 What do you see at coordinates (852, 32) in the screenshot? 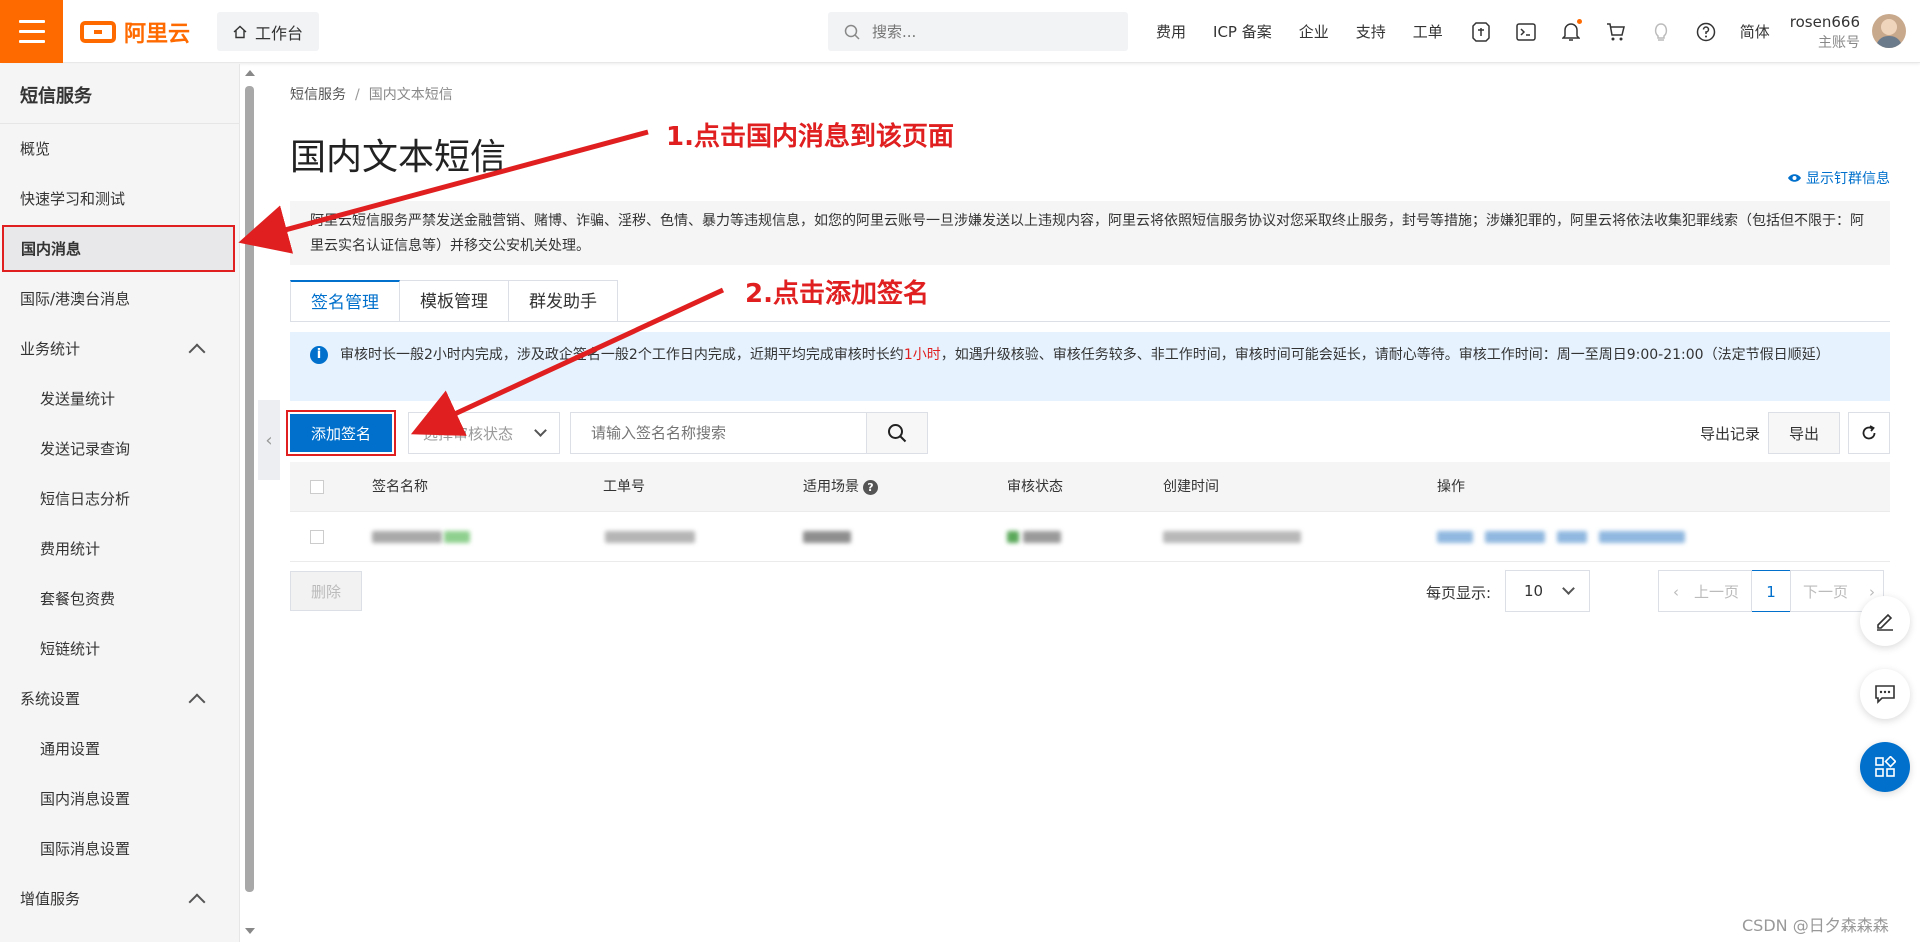
I see `search-icon` at bounding box center [852, 32].